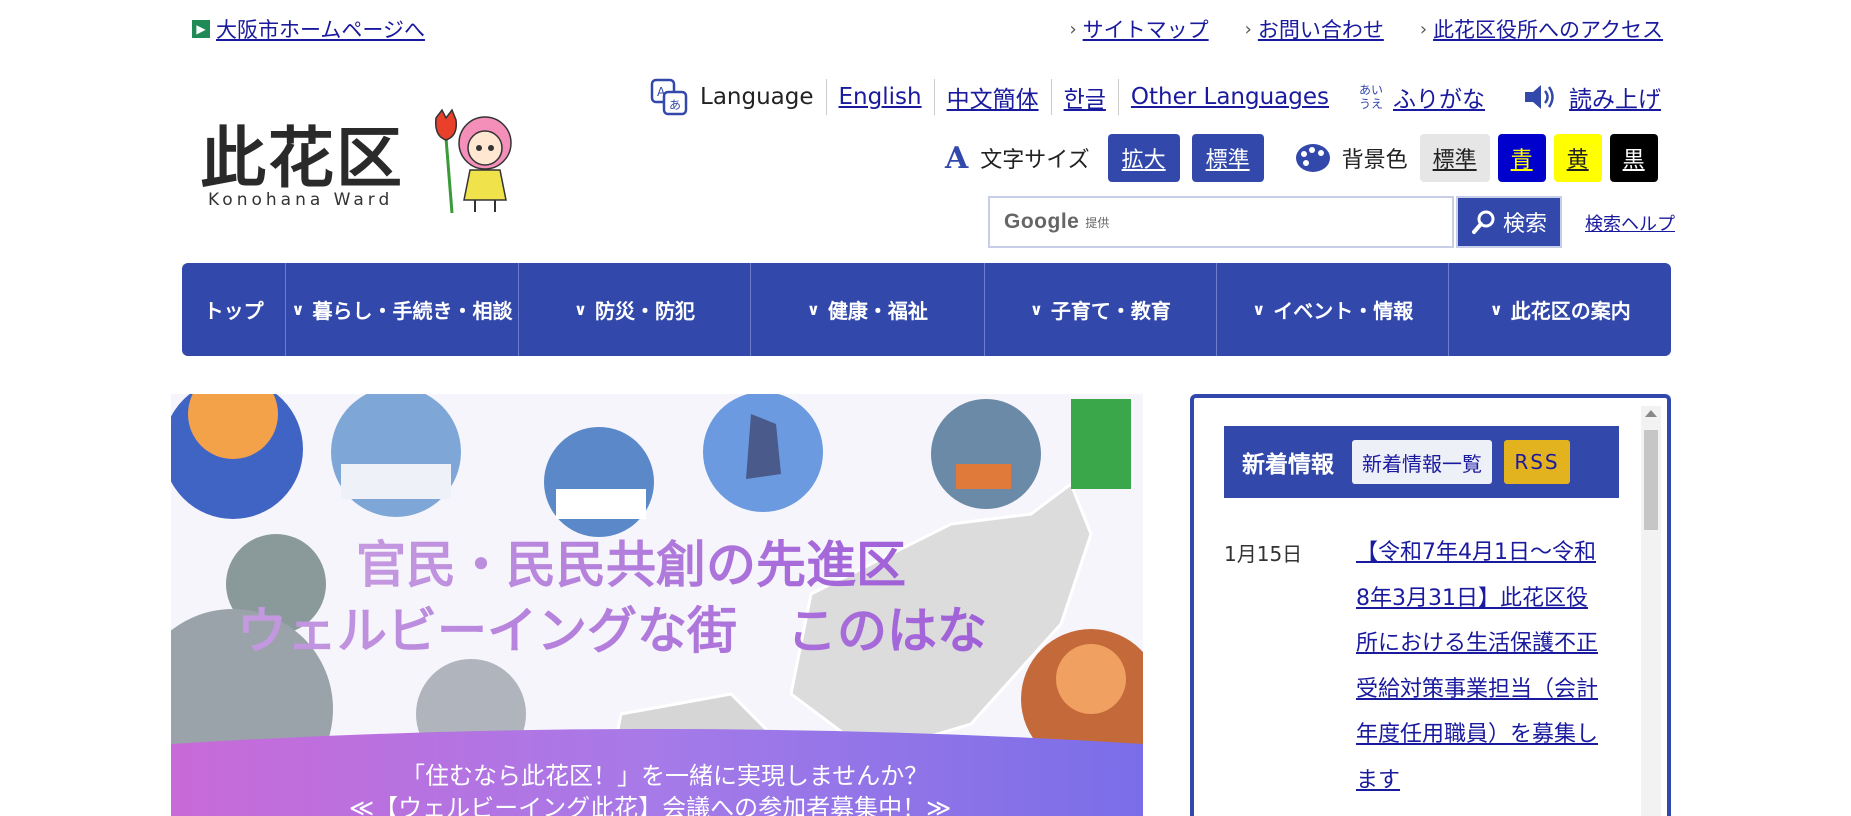  Describe the element at coordinates (1541, 29) in the screenshot. I see `access-link: › 此花区役所へのアクセス` at that location.